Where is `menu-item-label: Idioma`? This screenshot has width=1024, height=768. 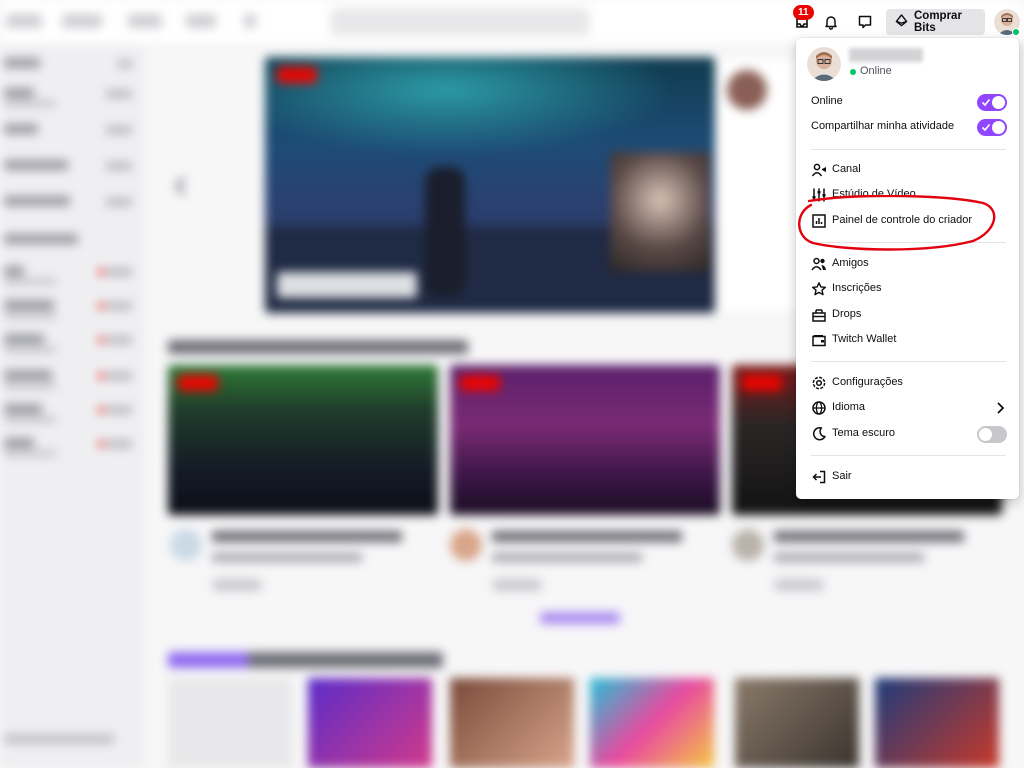
menu-item-label: Idioma is located at coordinates (849, 407).